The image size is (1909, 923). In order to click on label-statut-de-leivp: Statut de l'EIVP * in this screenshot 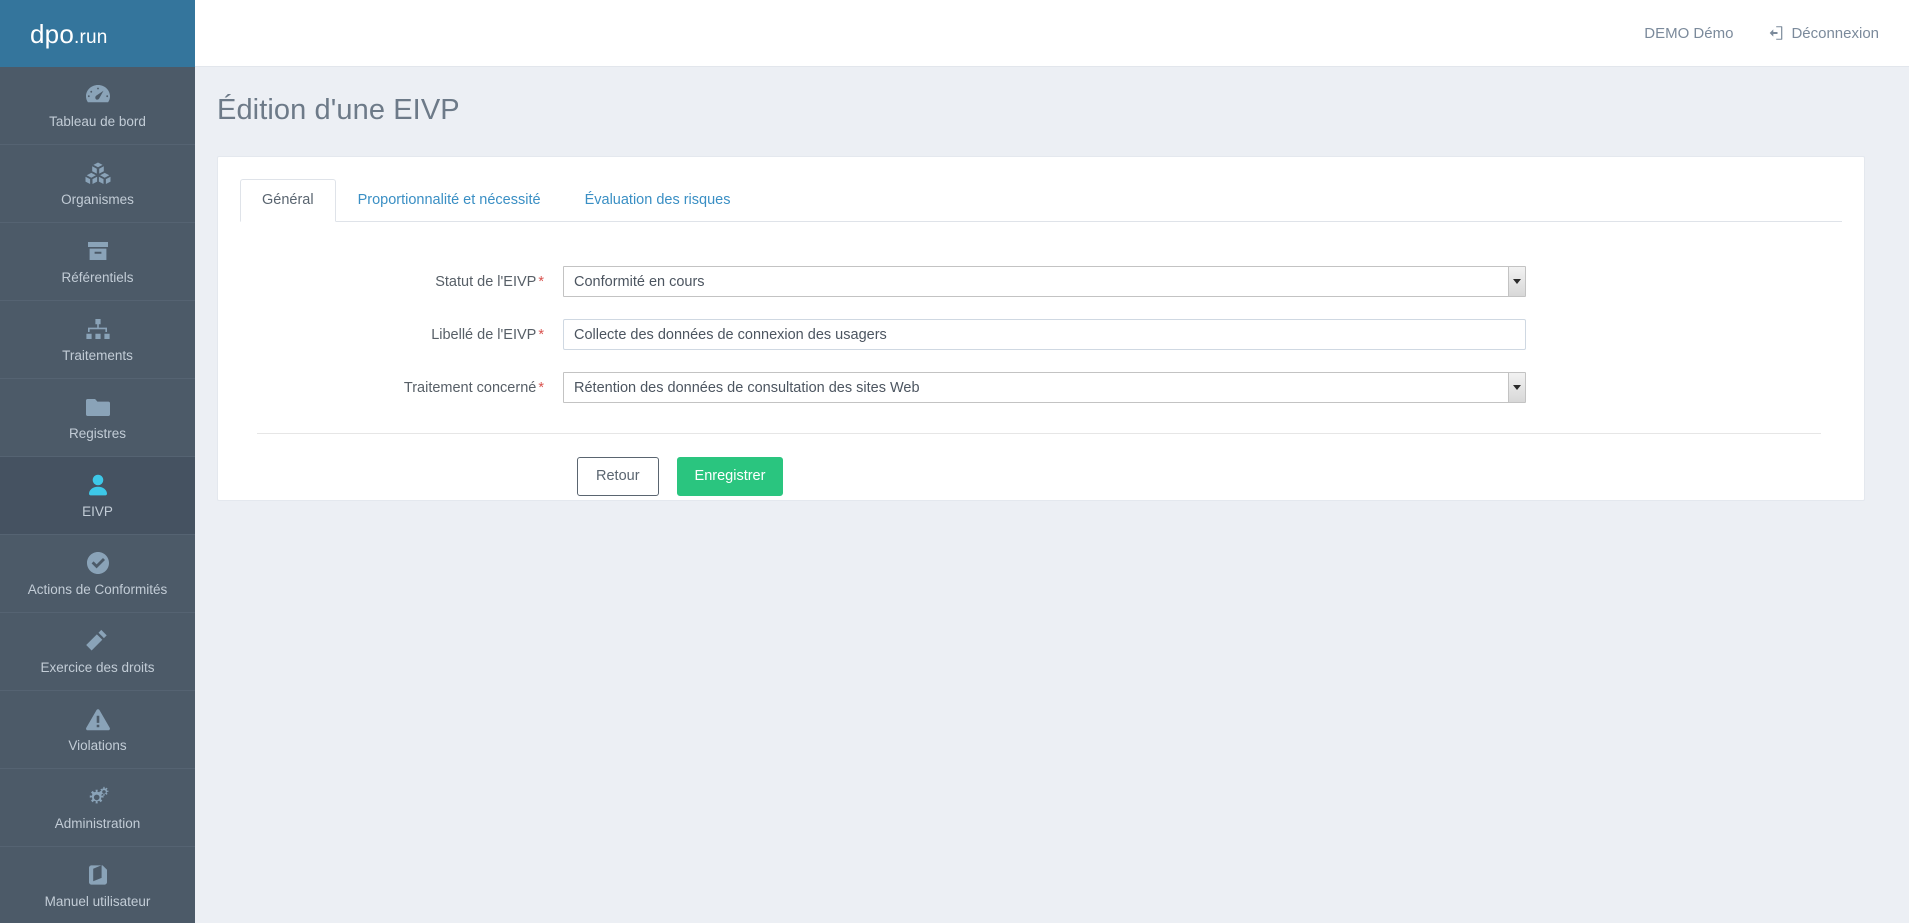, I will do `click(401, 282)`.